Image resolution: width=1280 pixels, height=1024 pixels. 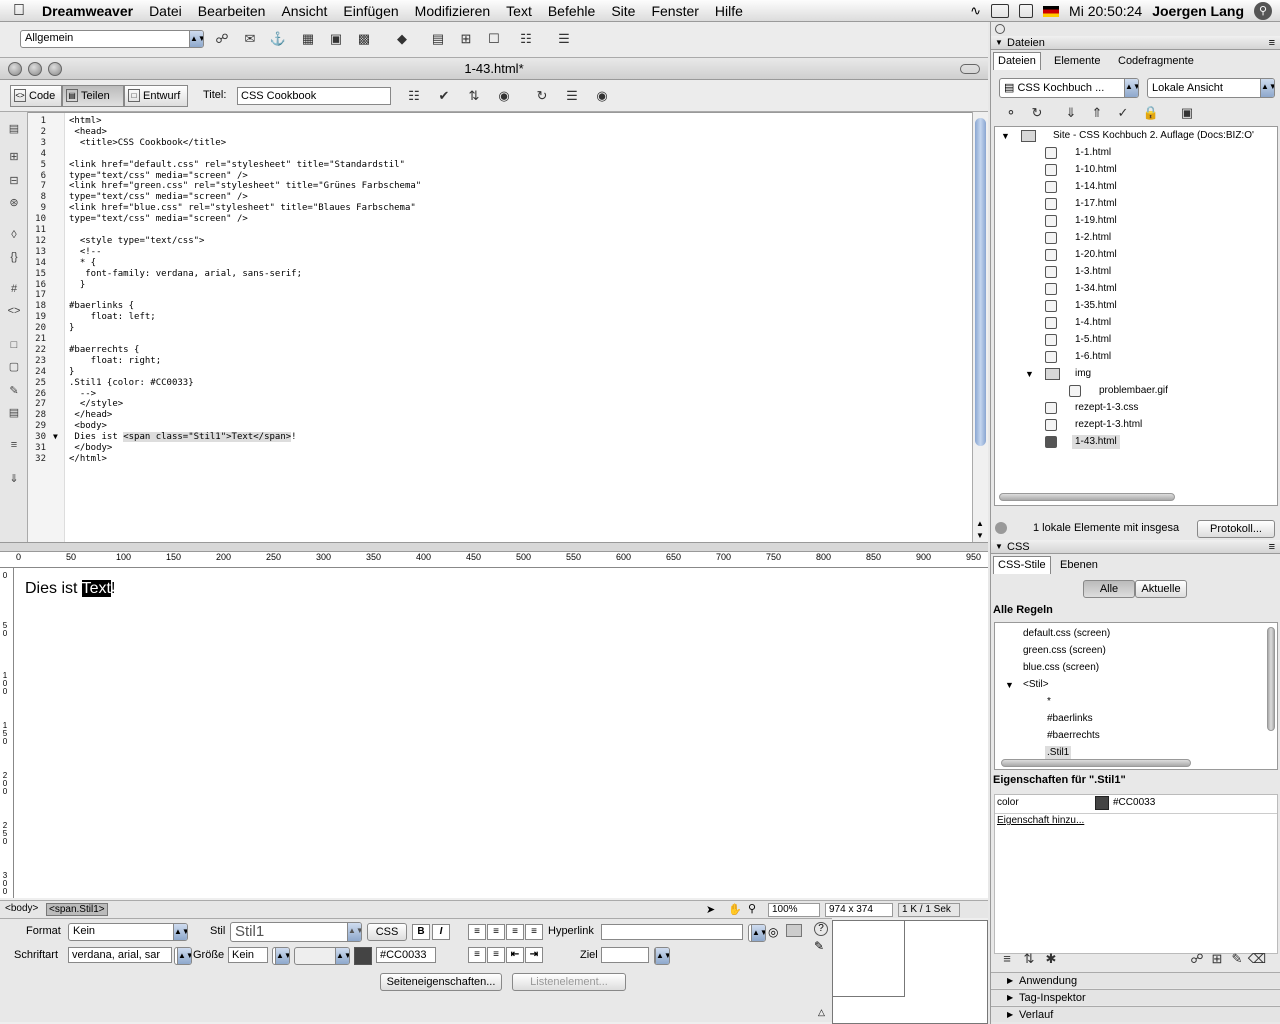 What do you see at coordinates (1093, 238) in the screenshot?
I see `file-item: 1-2.html` at bounding box center [1093, 238].